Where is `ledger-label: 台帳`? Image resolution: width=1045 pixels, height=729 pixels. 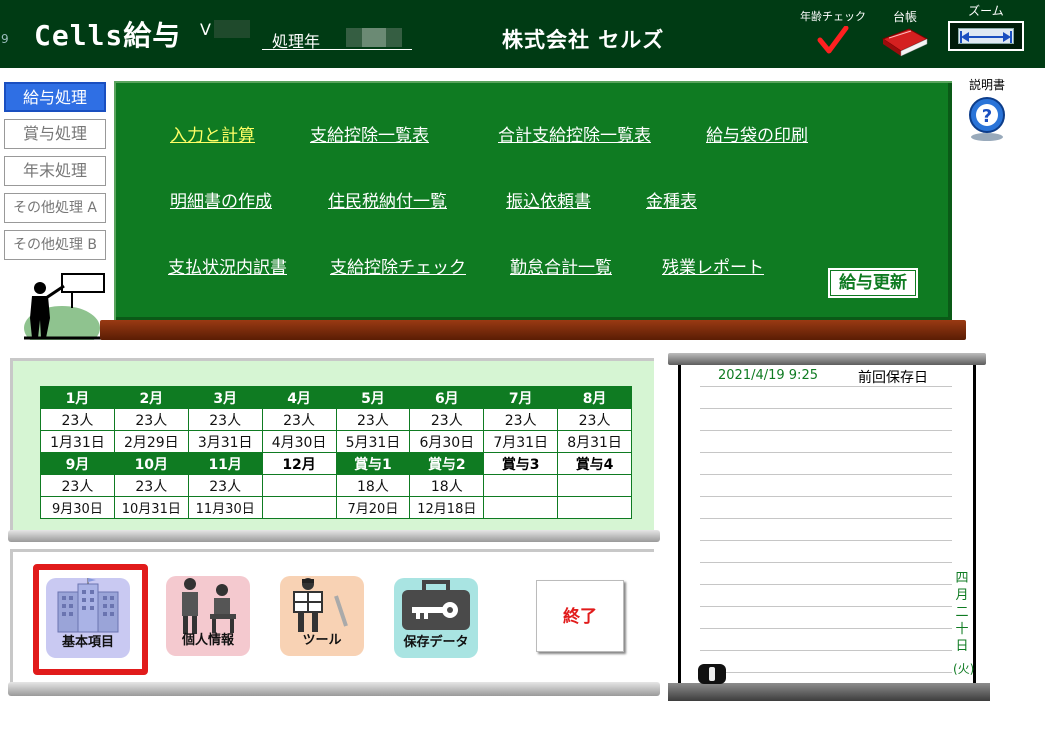 ledger-label: 台帳 is located at coordinates (904, 17).